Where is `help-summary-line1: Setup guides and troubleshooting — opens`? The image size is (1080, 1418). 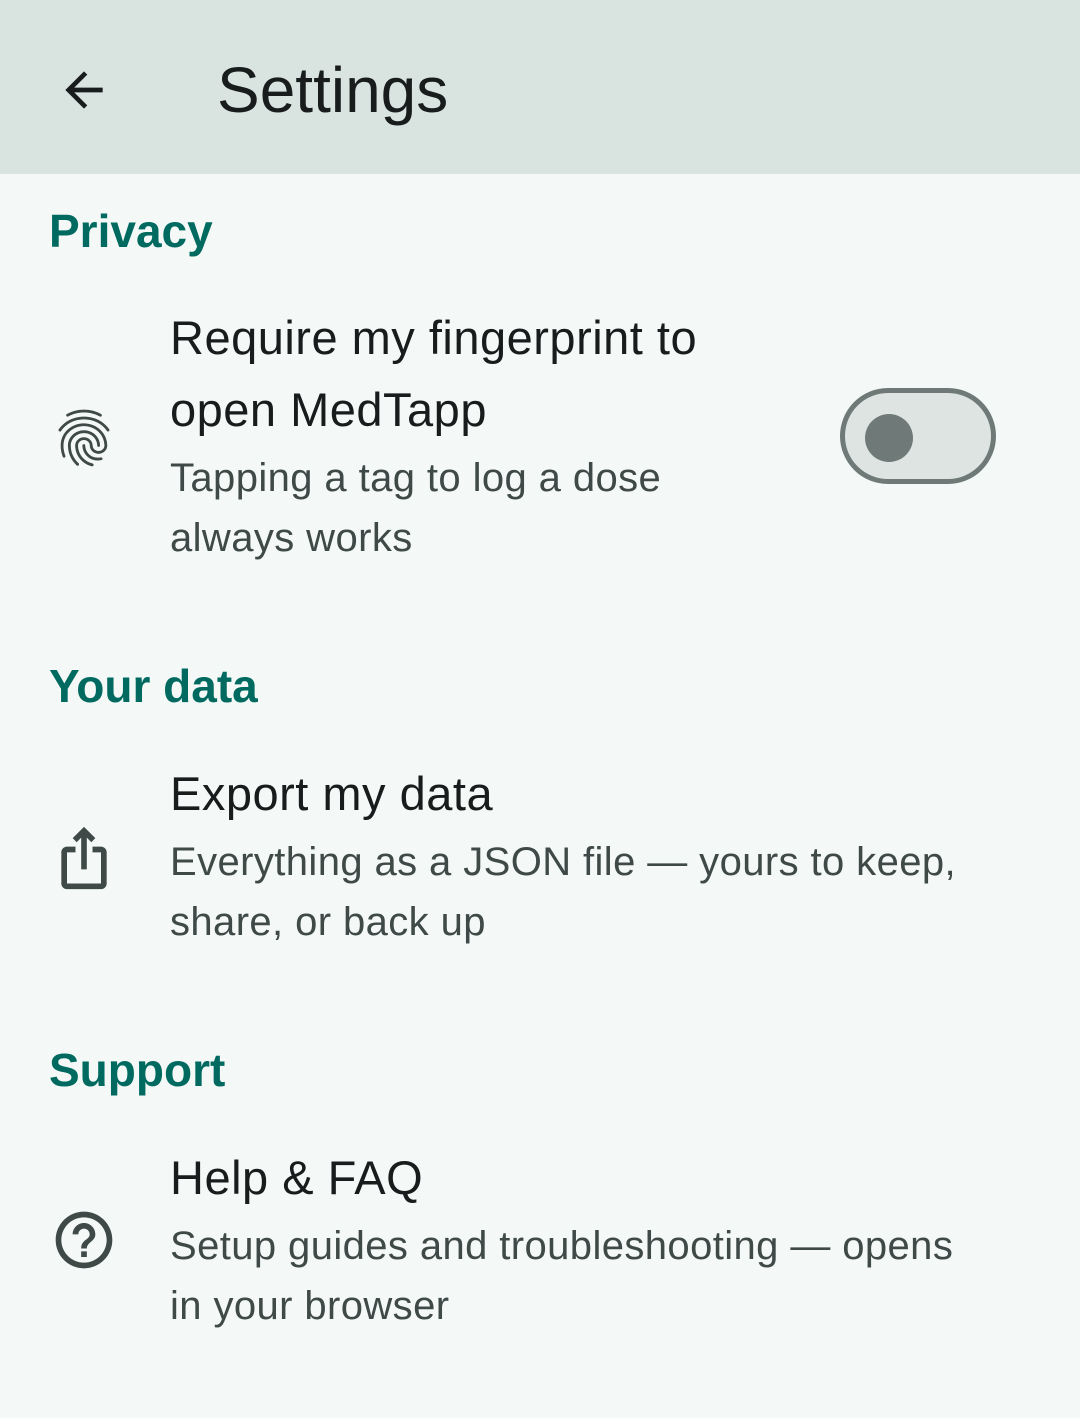 help-summary-line1: Setup guides and troubleshooting — opens is located at coordinates (562, 1246).